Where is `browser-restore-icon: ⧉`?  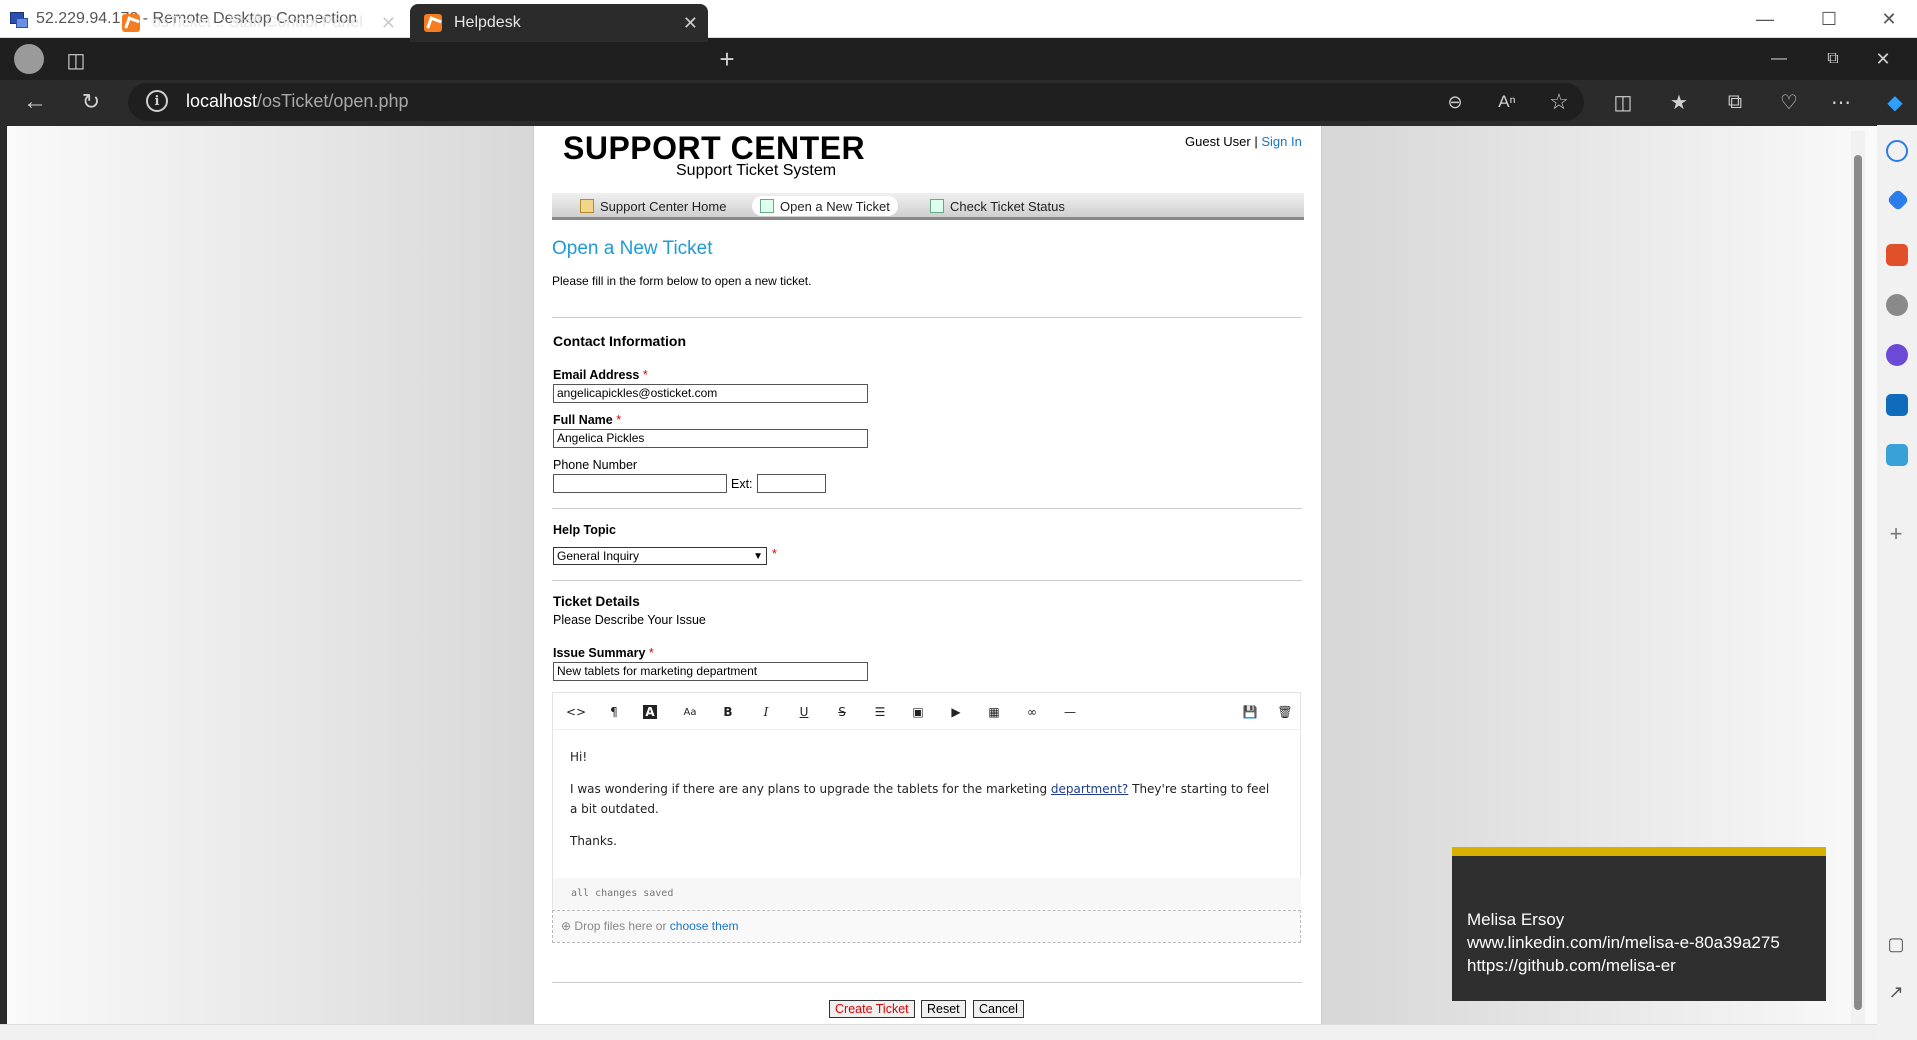
browser-restore-icon: ⧉ is located at coordinates (1833, 59).